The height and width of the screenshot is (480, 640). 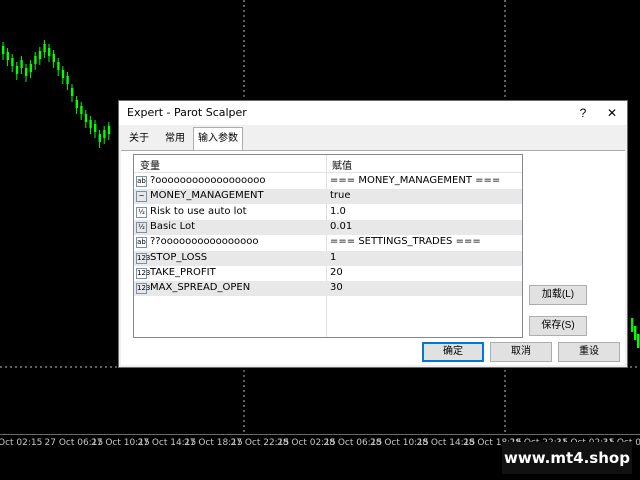 What do you see at coordinates (218, 139) in the screenshot?
I see `tab-inputs: 输入参数` at bounding box center [218, 139].